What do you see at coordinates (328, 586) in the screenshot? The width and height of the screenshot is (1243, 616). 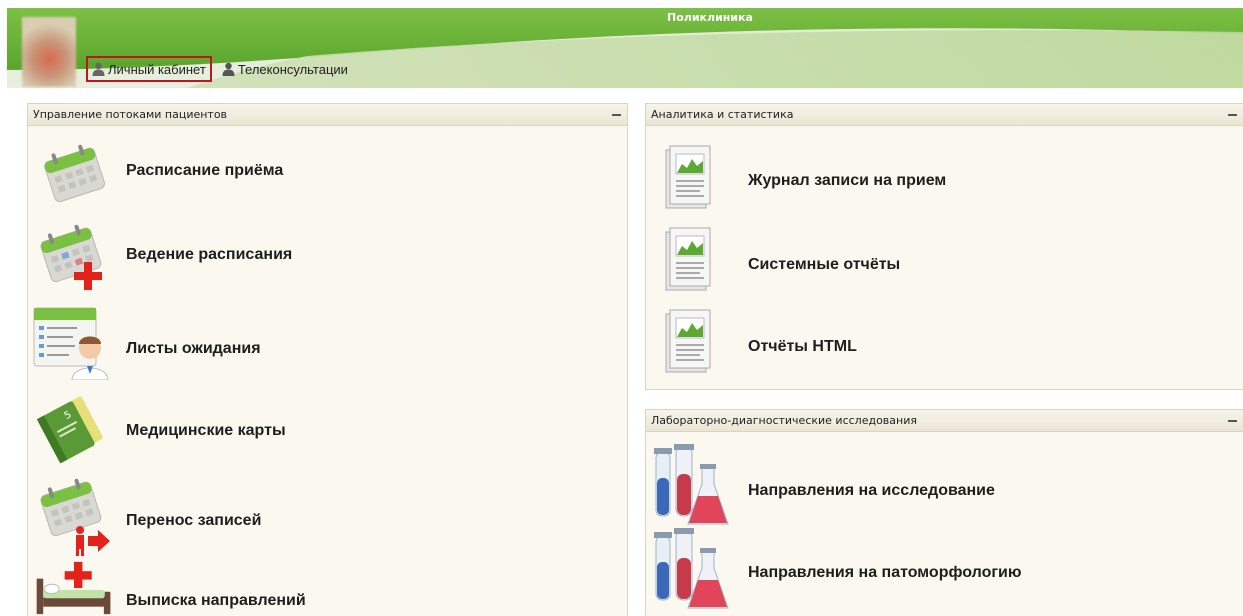 I see `menu-item-referrals: Выписка направлений` at bounding box center [328, 586].